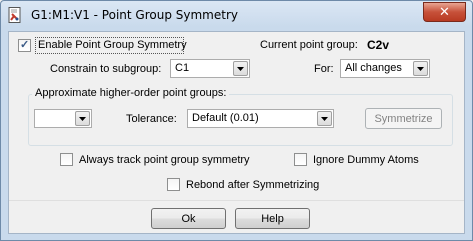  What do you see at coordinates (210, 68) in the screenshot?
I see `constrain-select: C1` at bounding box center [210, 68].